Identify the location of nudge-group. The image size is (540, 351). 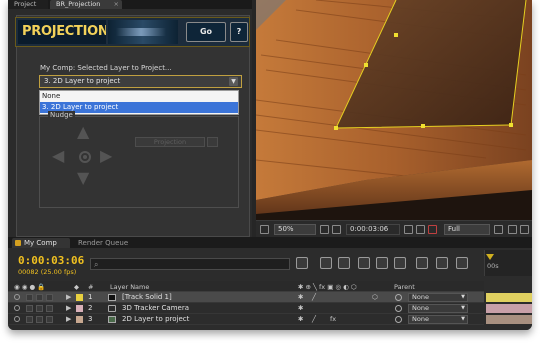
(139, 162).